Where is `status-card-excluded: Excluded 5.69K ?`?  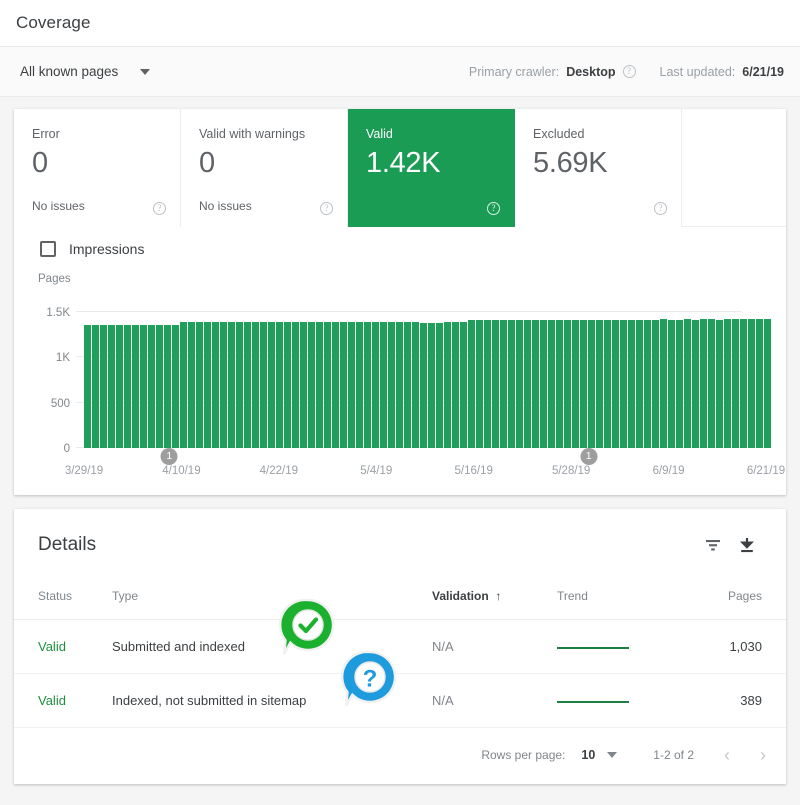
status-card-excluded: Excluded 5.69K ? is located at coordinates (598, 168).